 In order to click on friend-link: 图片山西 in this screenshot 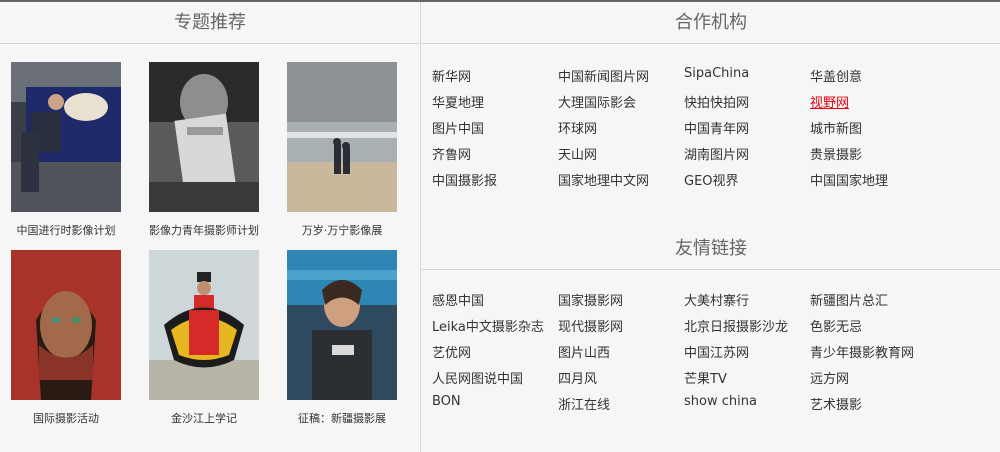, I will do `click(584, 351)`.